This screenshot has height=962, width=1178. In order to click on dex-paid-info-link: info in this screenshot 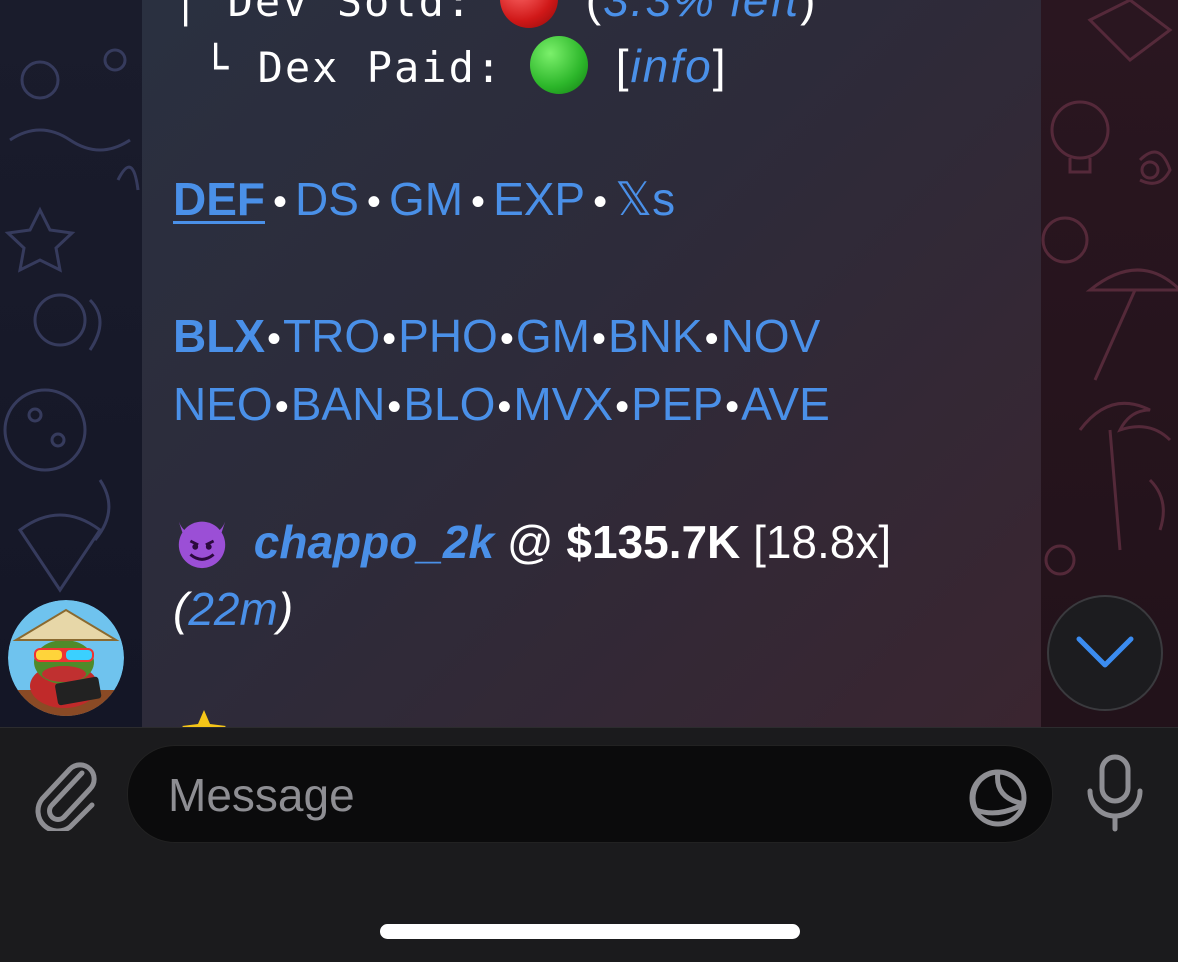, I will do `click(672, 66)`.